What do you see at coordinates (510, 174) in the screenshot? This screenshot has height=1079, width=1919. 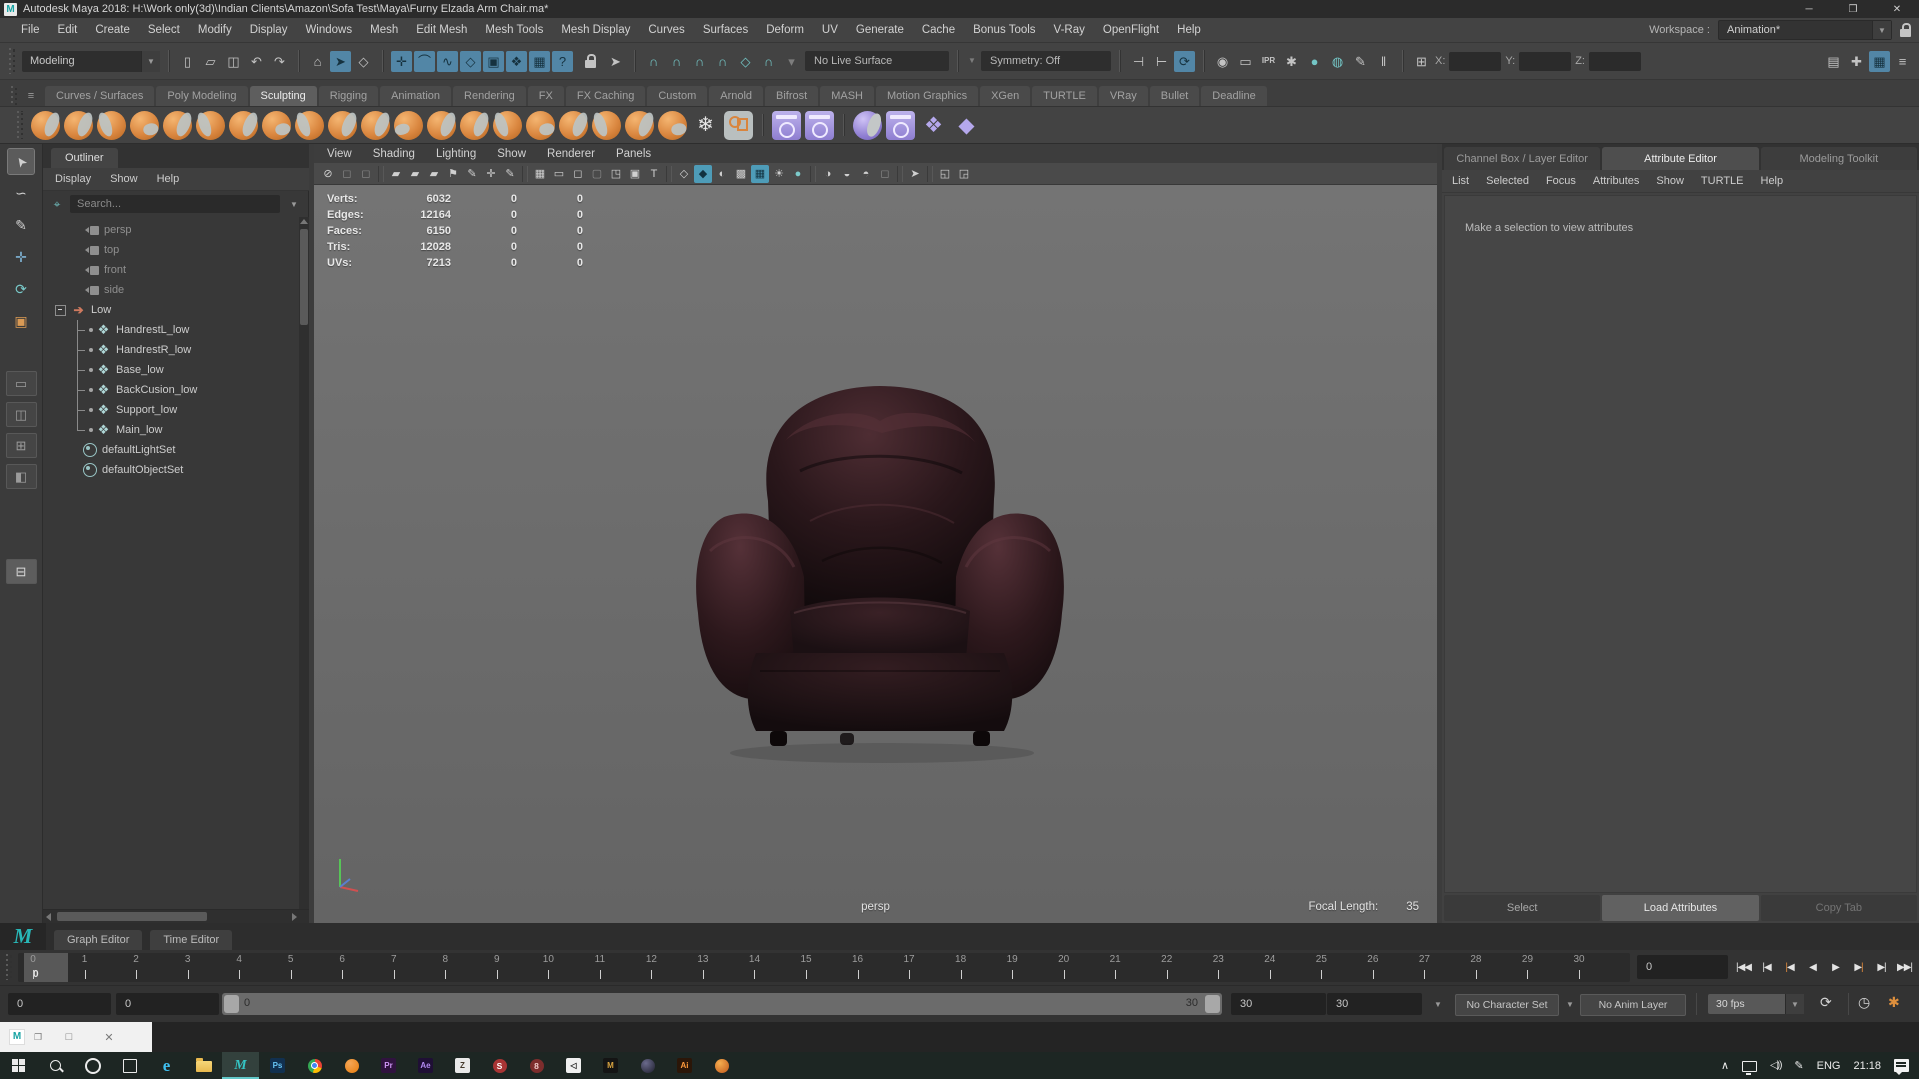 I see `annotate-icon: ✎` at bounding box center [510, 174].